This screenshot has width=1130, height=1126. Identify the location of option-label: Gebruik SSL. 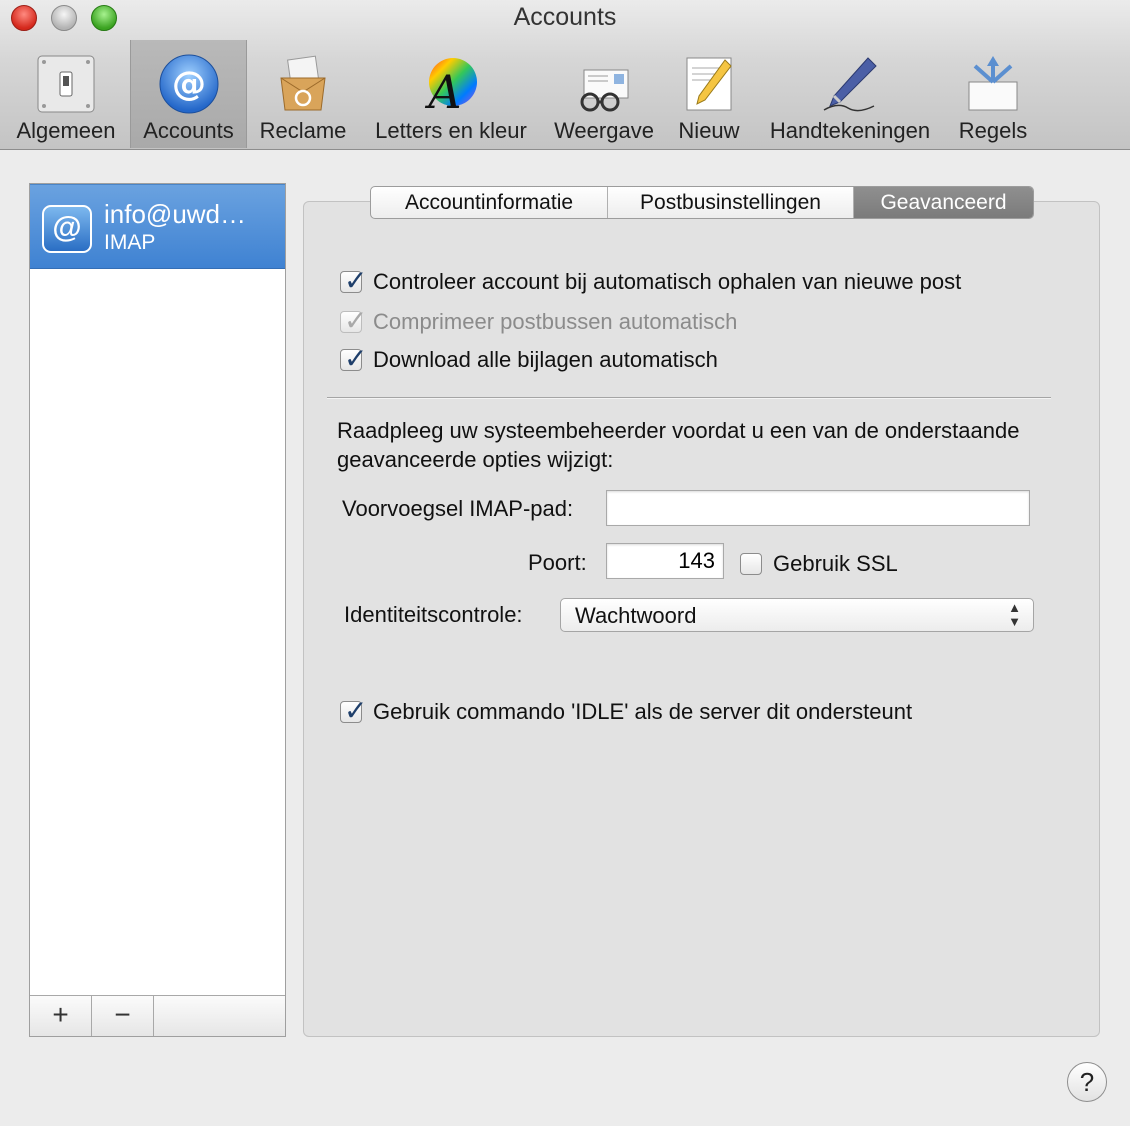
(835, 563).